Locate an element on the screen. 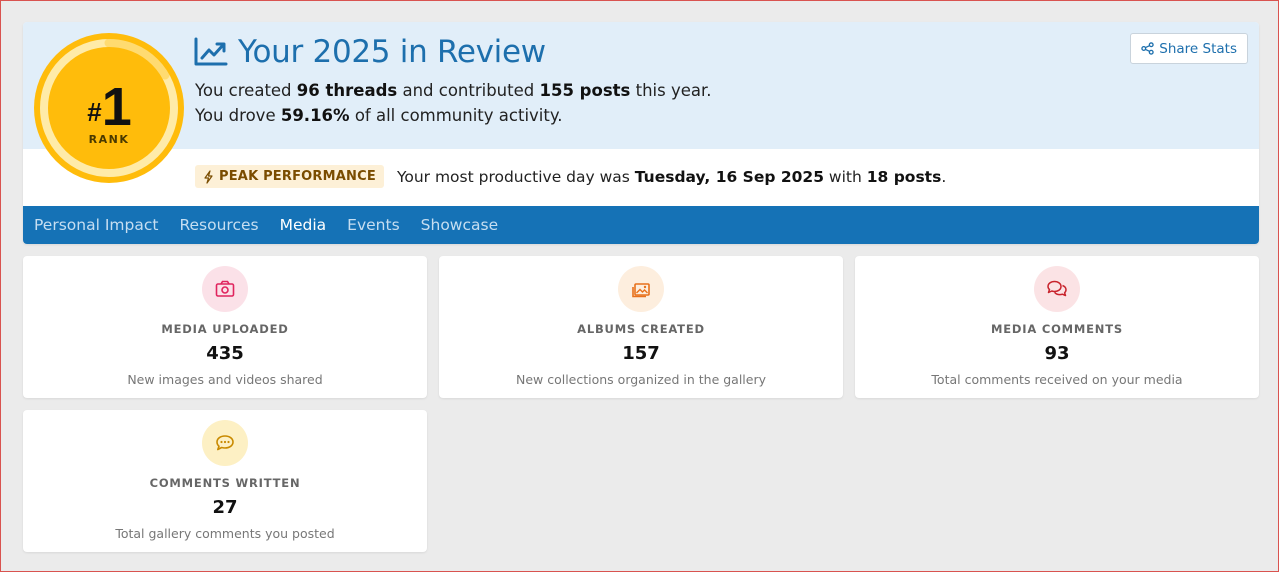 The width and height of the screenshot is (1279, 572). summary-prefix: You created is located at coordinates (246, 90).